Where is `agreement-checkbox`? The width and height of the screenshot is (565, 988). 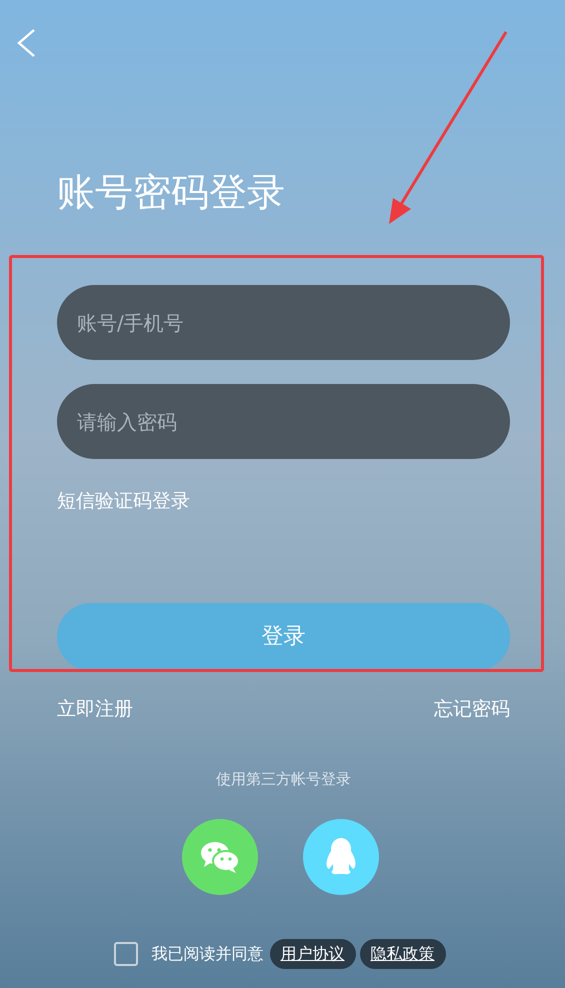
agreement-checkbox is located at coordinates (126, 954).